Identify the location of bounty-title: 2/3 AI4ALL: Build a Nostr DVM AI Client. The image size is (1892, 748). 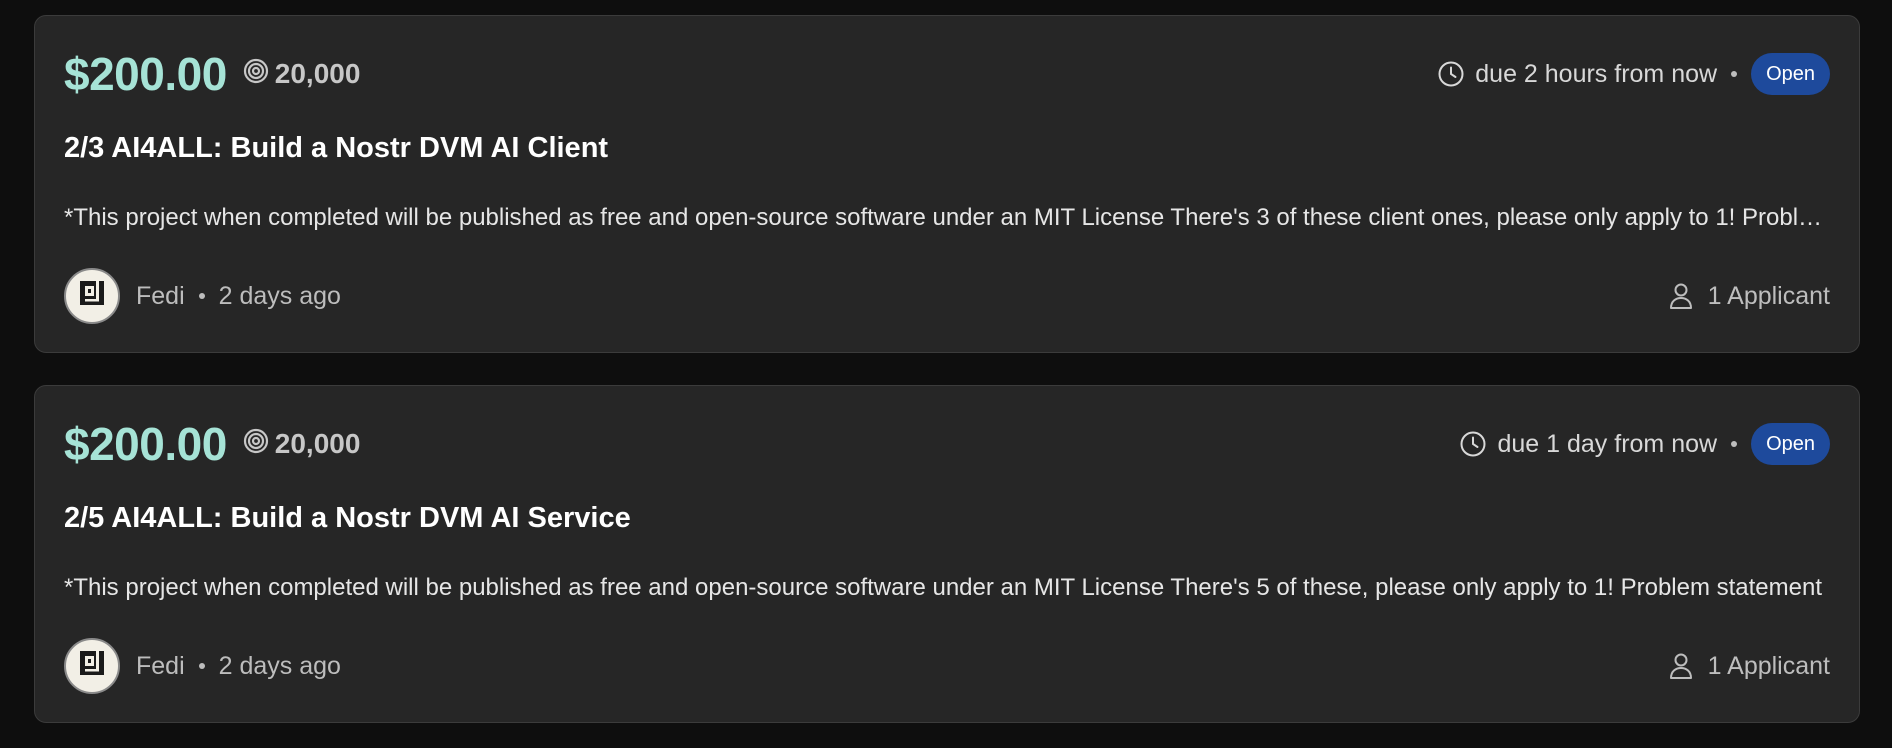
(336, 148).